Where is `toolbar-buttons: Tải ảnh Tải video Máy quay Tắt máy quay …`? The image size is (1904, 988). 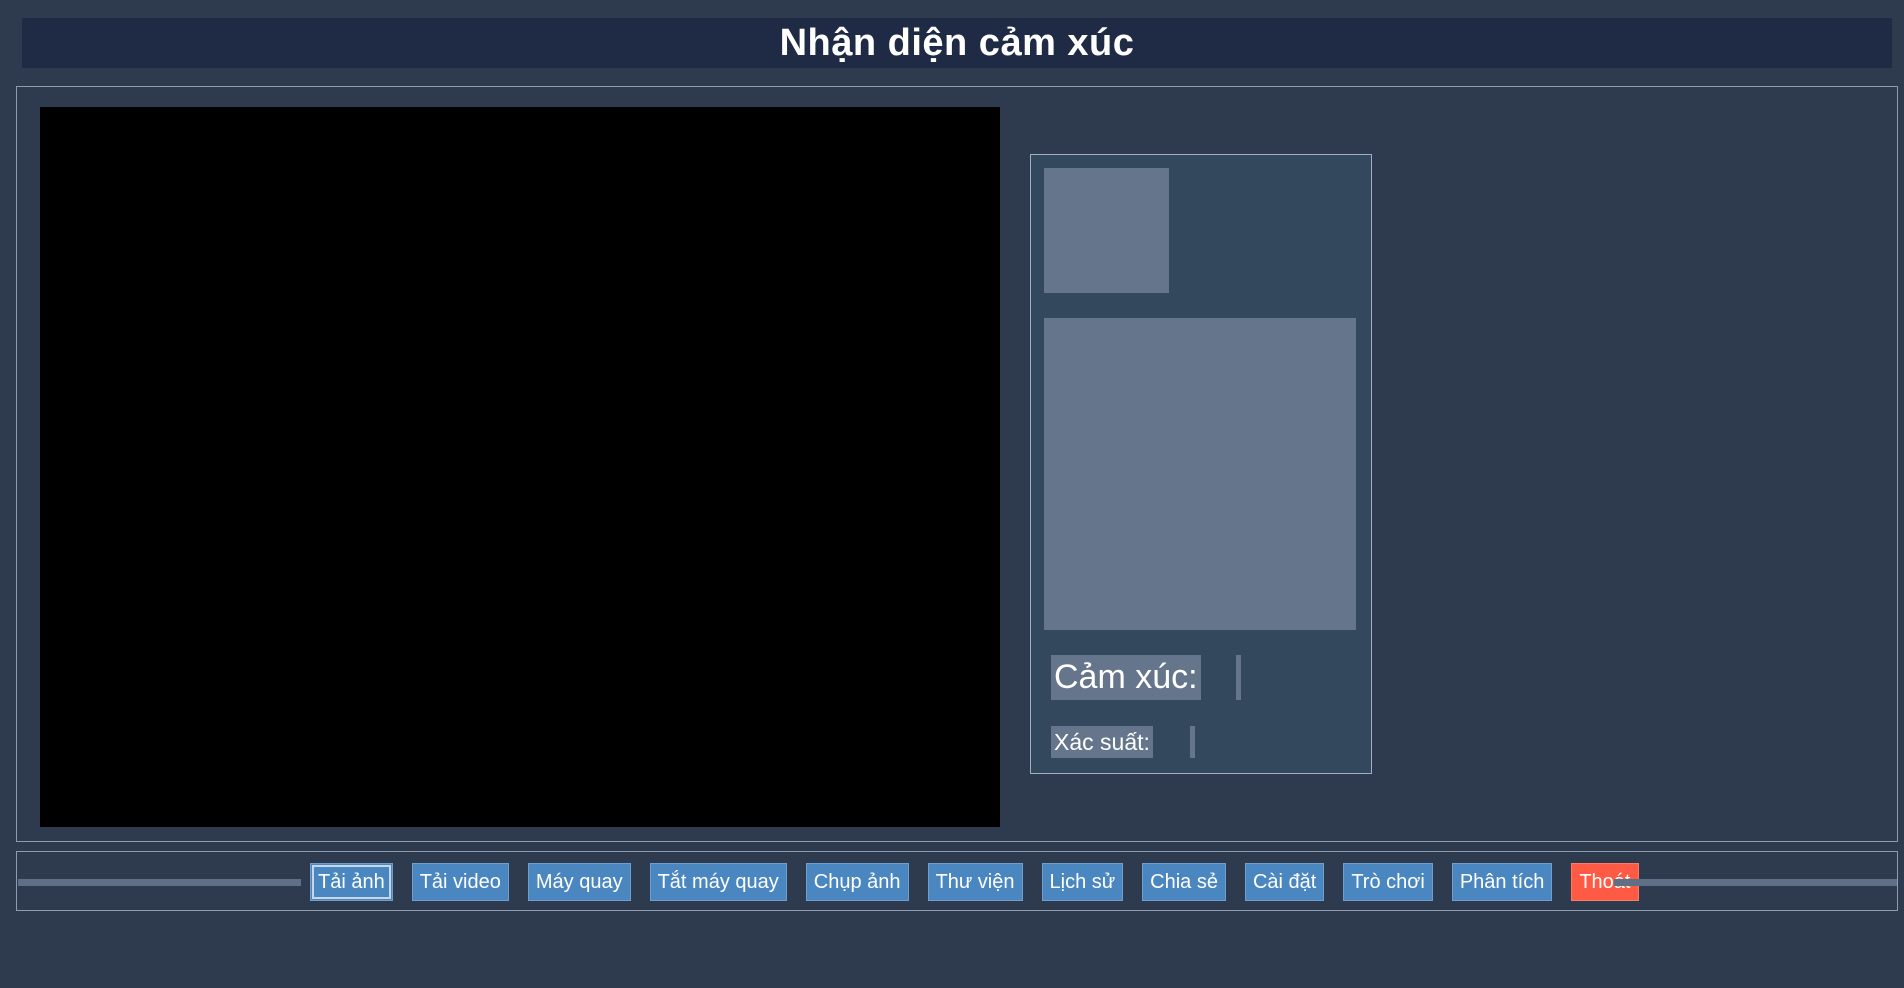
toolbar-buttons: Tải ảnh Tải video Máy quay Tắt máy quay … is located at coordinates (974, 882).